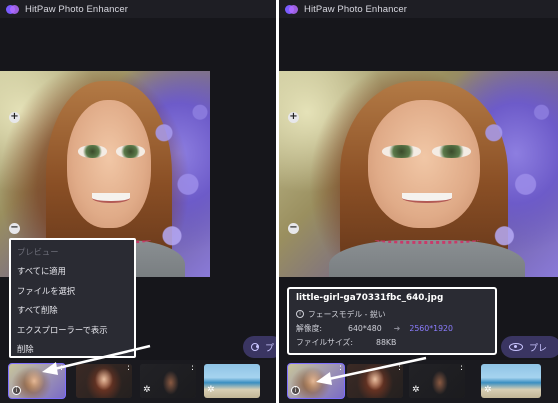 The width and height of the screenshot is (558, 403). Describe the element at coordinates (300, 314) in the screenshot. I see `model-info-icon: i` at that location.